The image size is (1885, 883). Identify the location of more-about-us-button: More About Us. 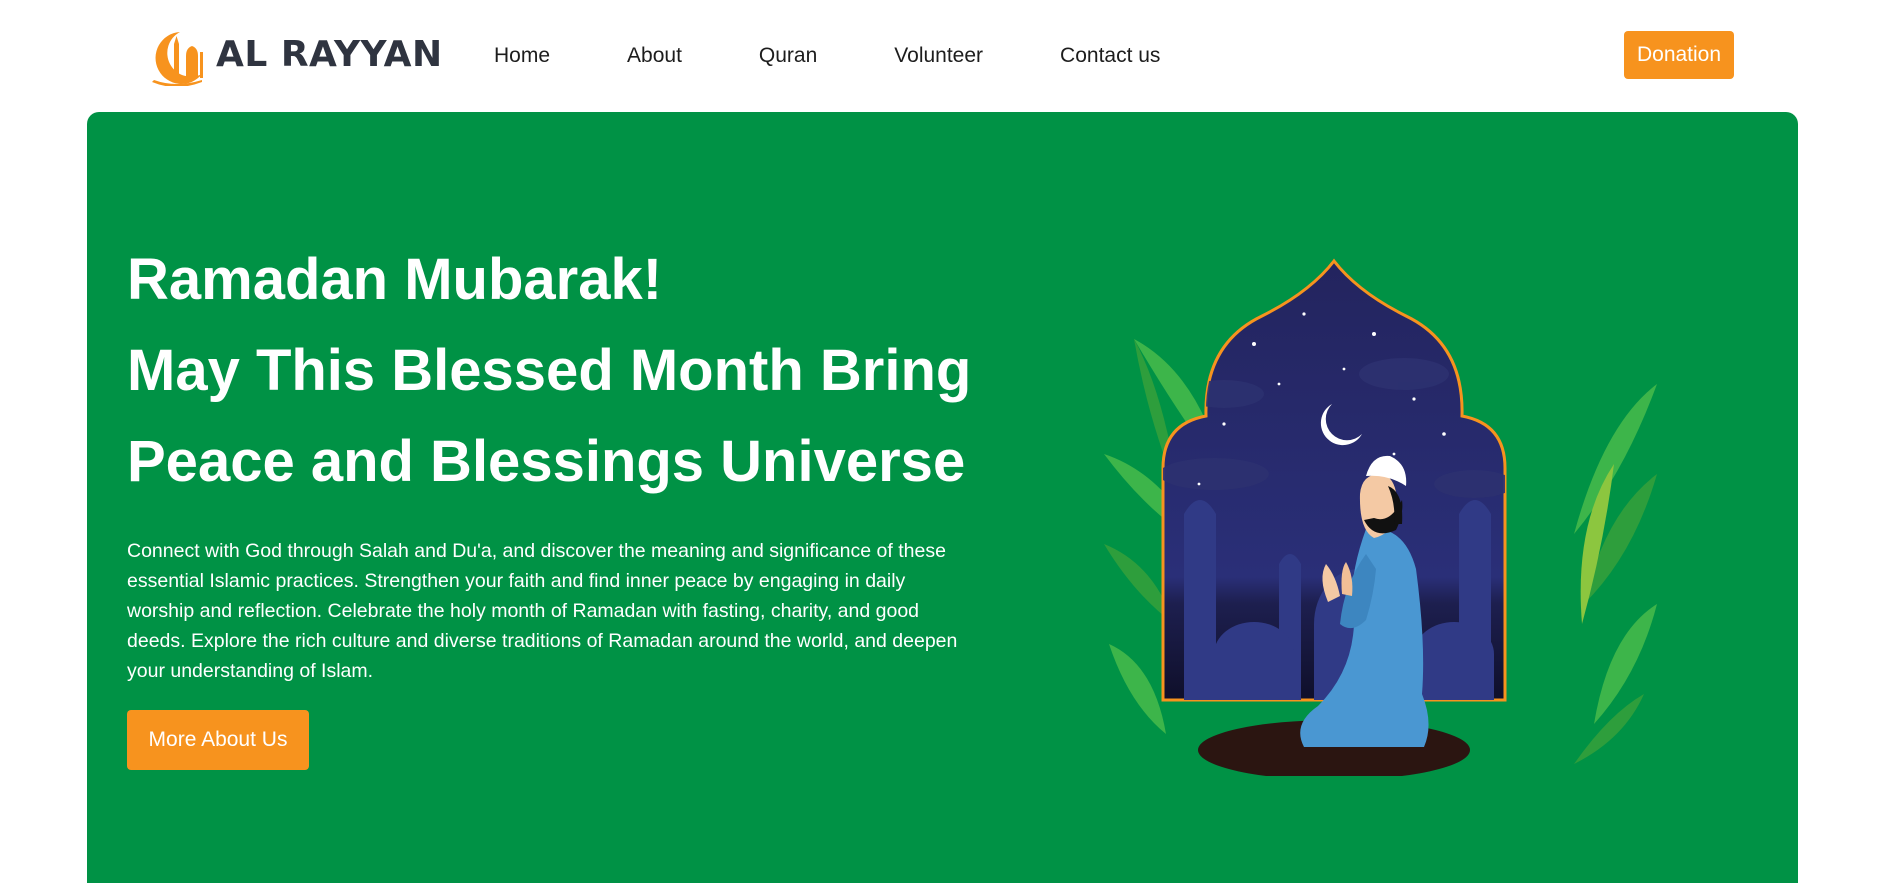
(218, 740).